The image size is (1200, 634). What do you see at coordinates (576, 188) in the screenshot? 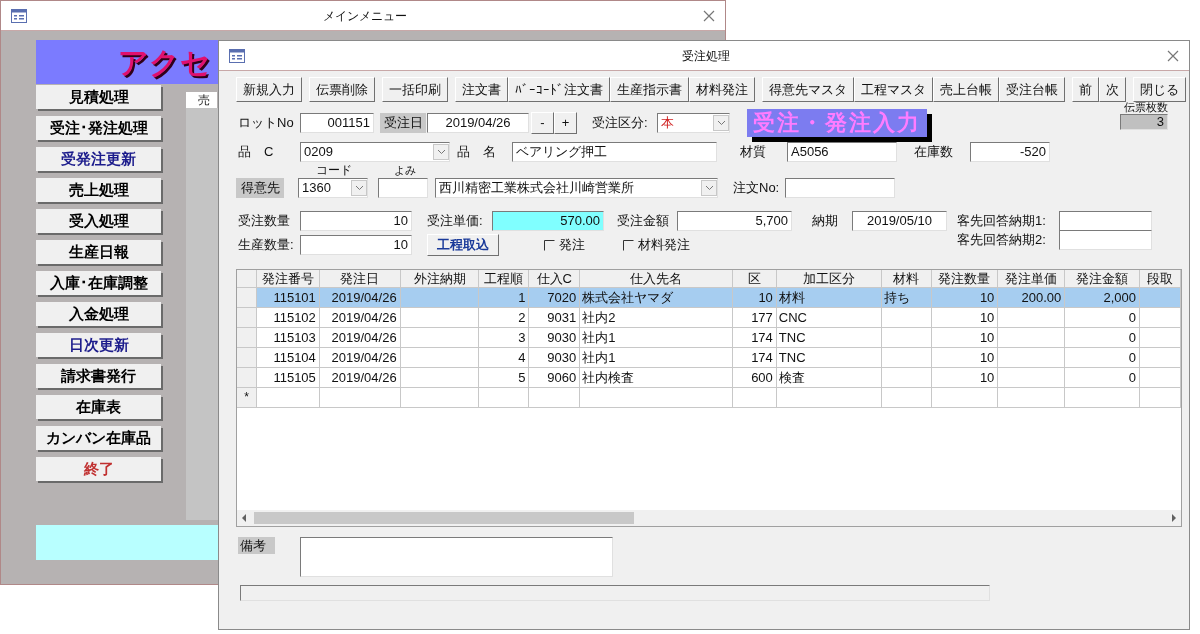
I see `customer-name-combo: 西川精密工業株式会社川崎営業所` at bounding box center [576, 188].